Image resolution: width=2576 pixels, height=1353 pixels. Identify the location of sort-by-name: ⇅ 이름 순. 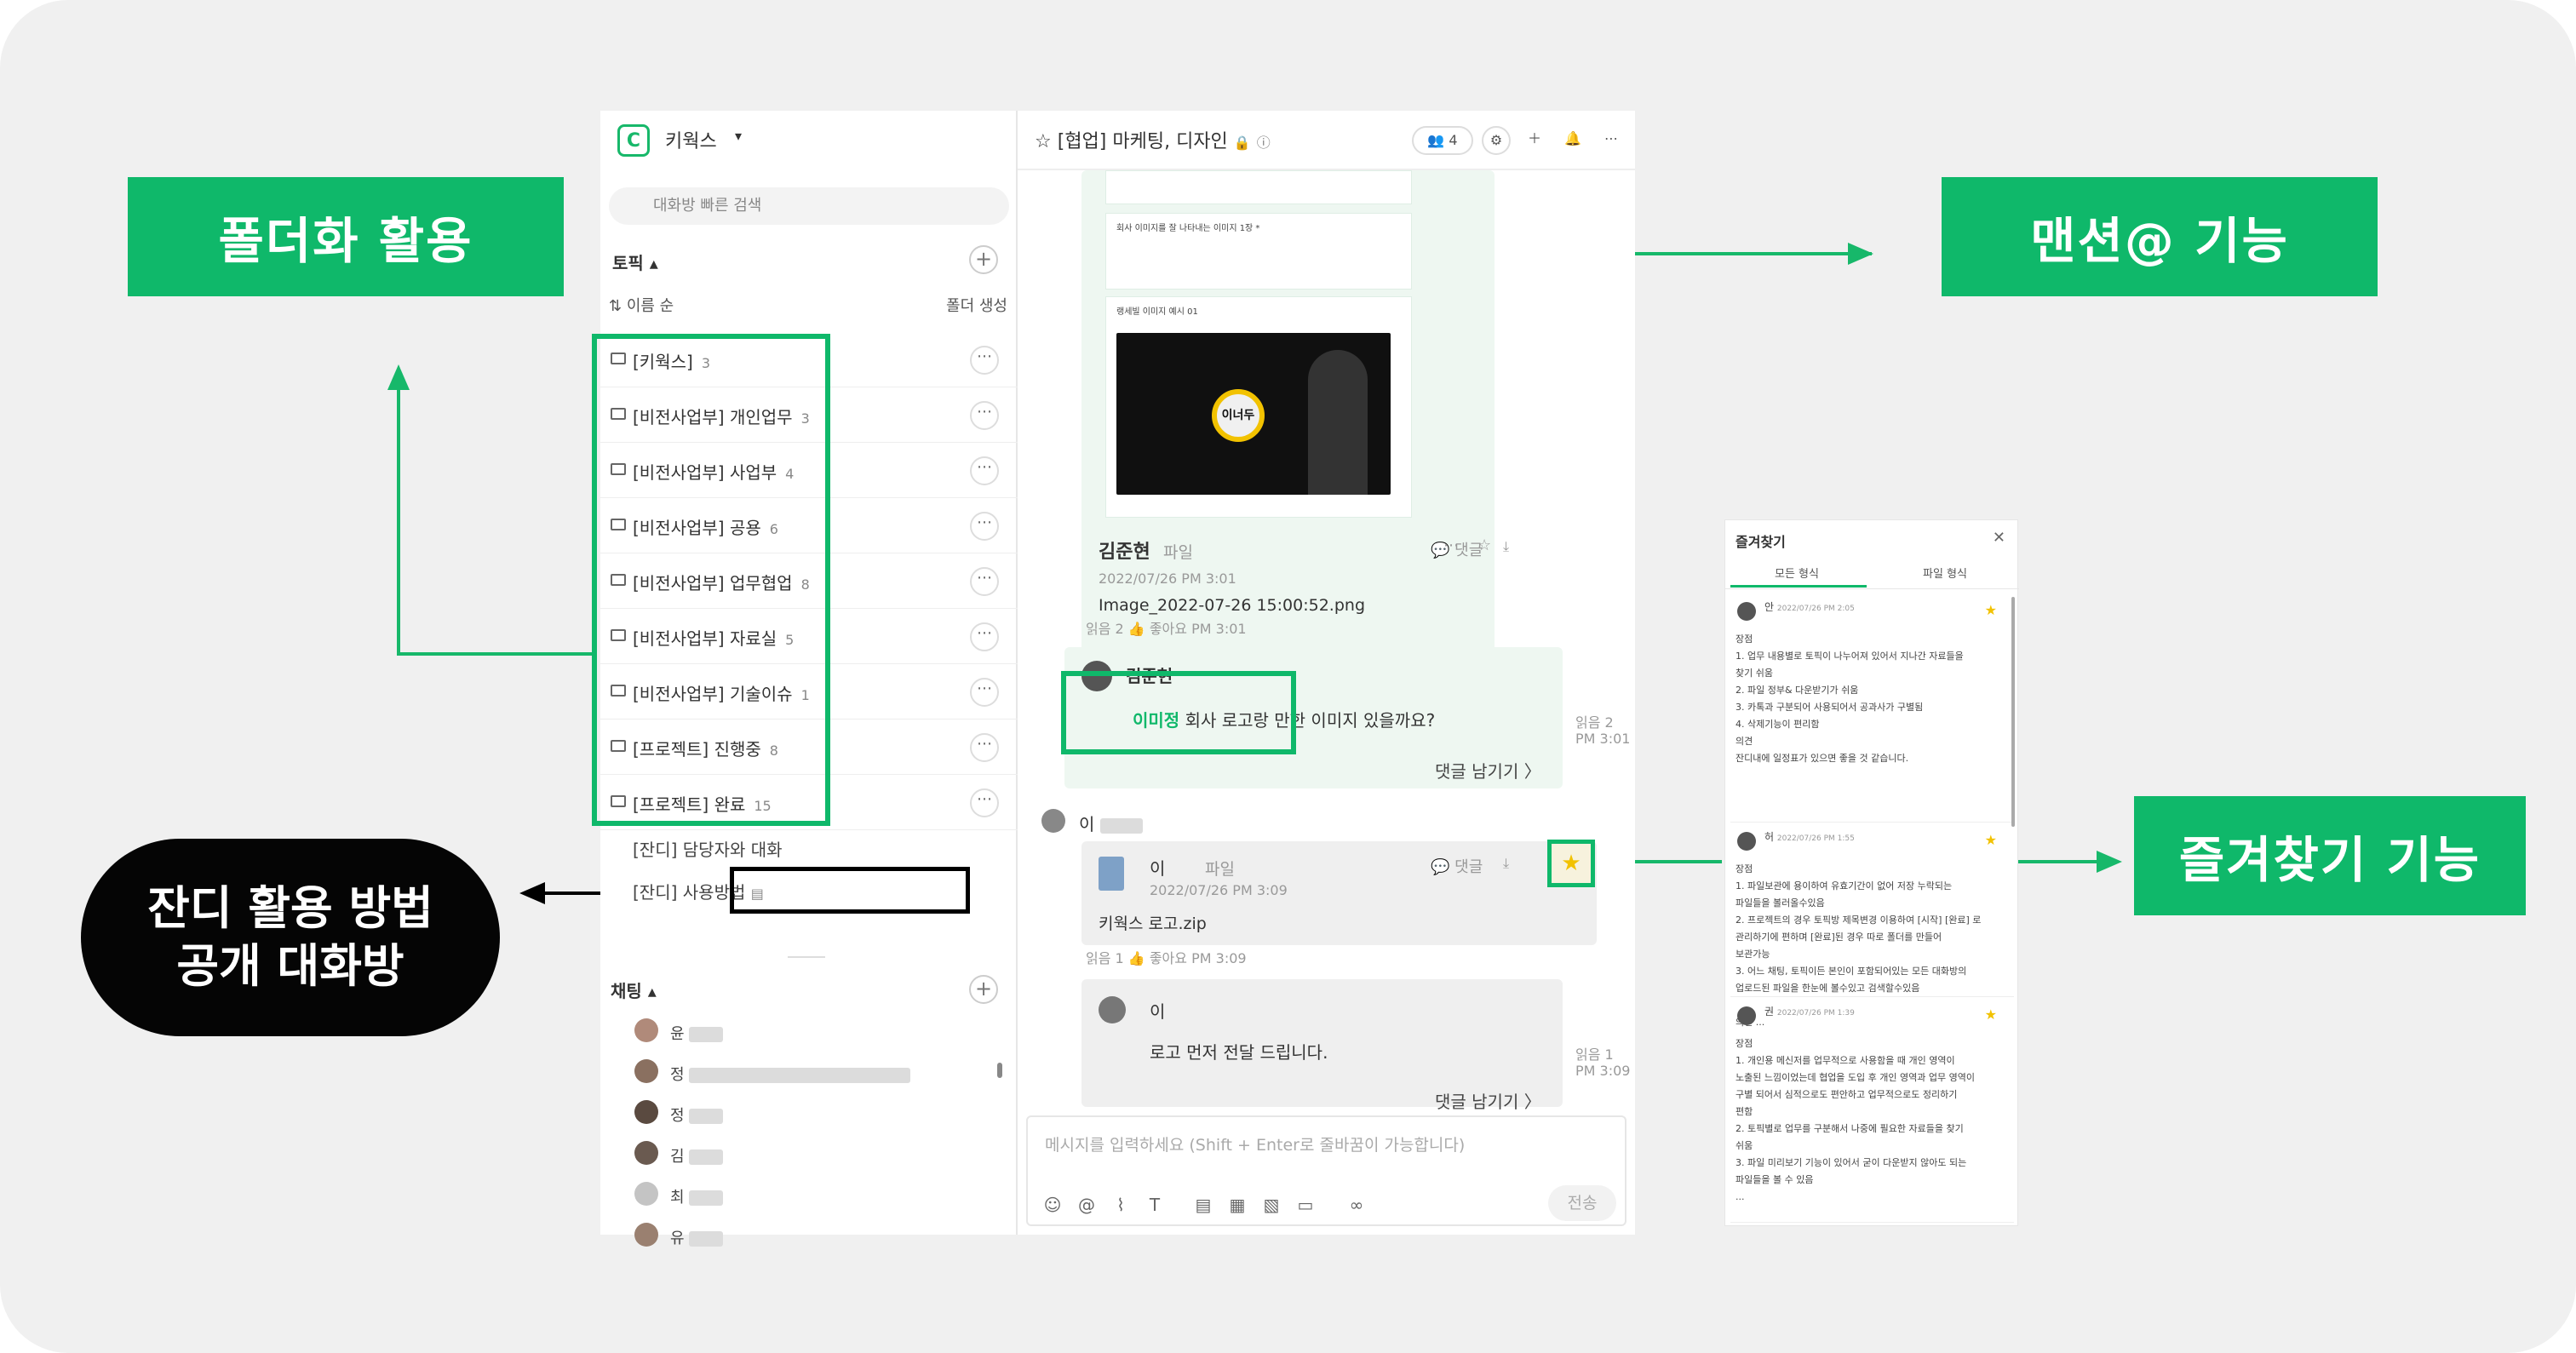
(641, 305).